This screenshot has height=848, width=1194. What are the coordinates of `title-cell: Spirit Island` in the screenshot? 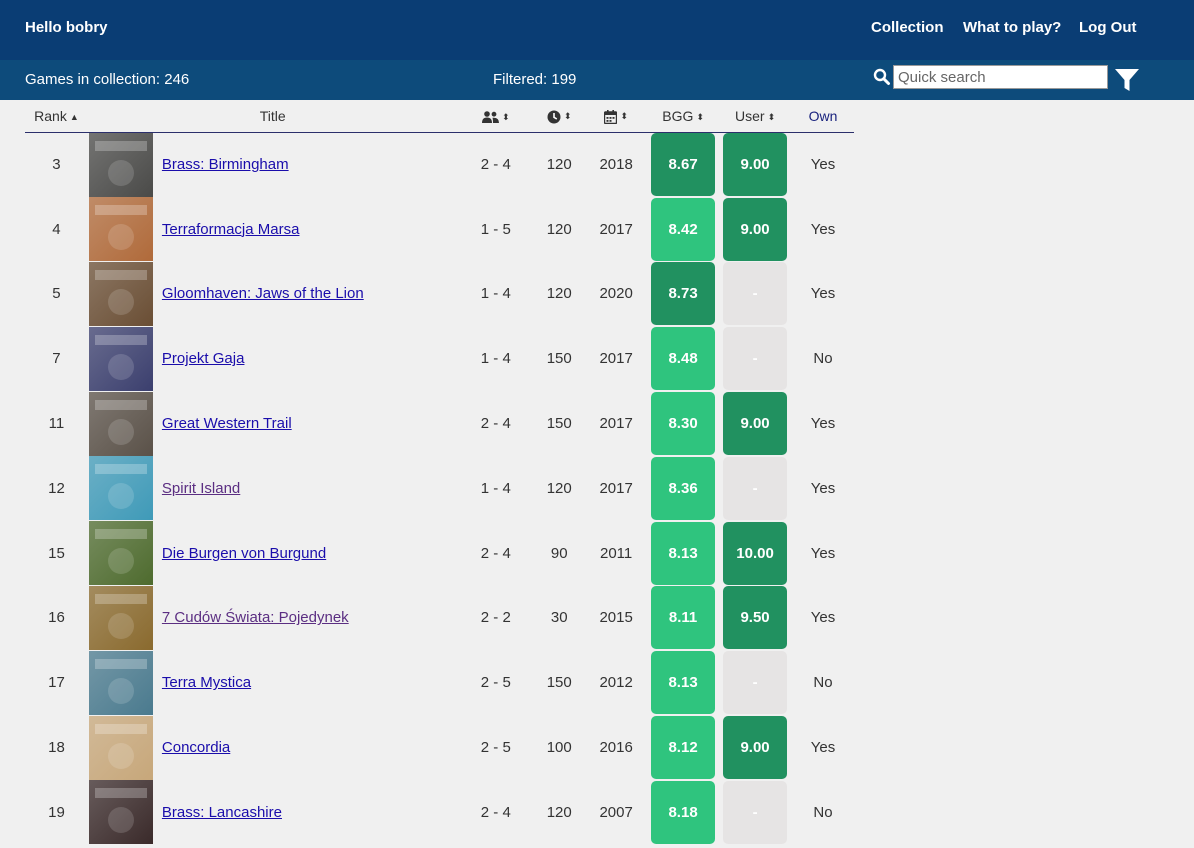 It's located at (307, 488).